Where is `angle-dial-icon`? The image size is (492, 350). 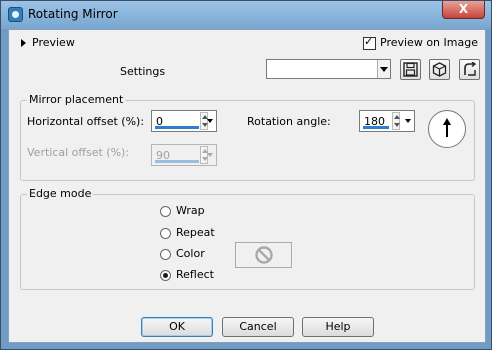
angle-dial-icon is located at coordinates (447, 127).